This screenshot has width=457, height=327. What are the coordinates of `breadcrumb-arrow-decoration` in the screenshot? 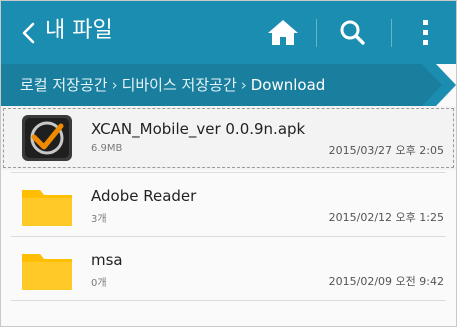 It's located at (439, 85).